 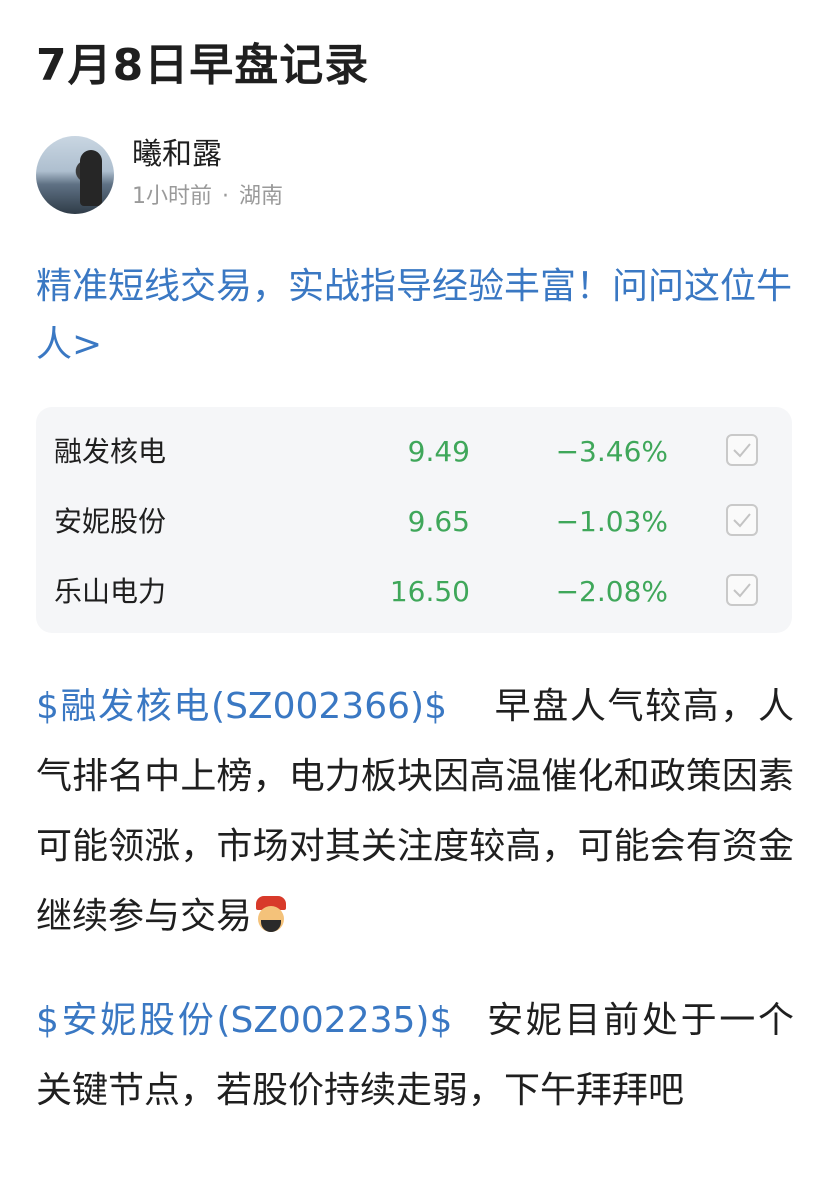 What do you see at coordinates (91, 178) in the screenshot?
I see `avatar-figure` at bounding box center [91, 178].